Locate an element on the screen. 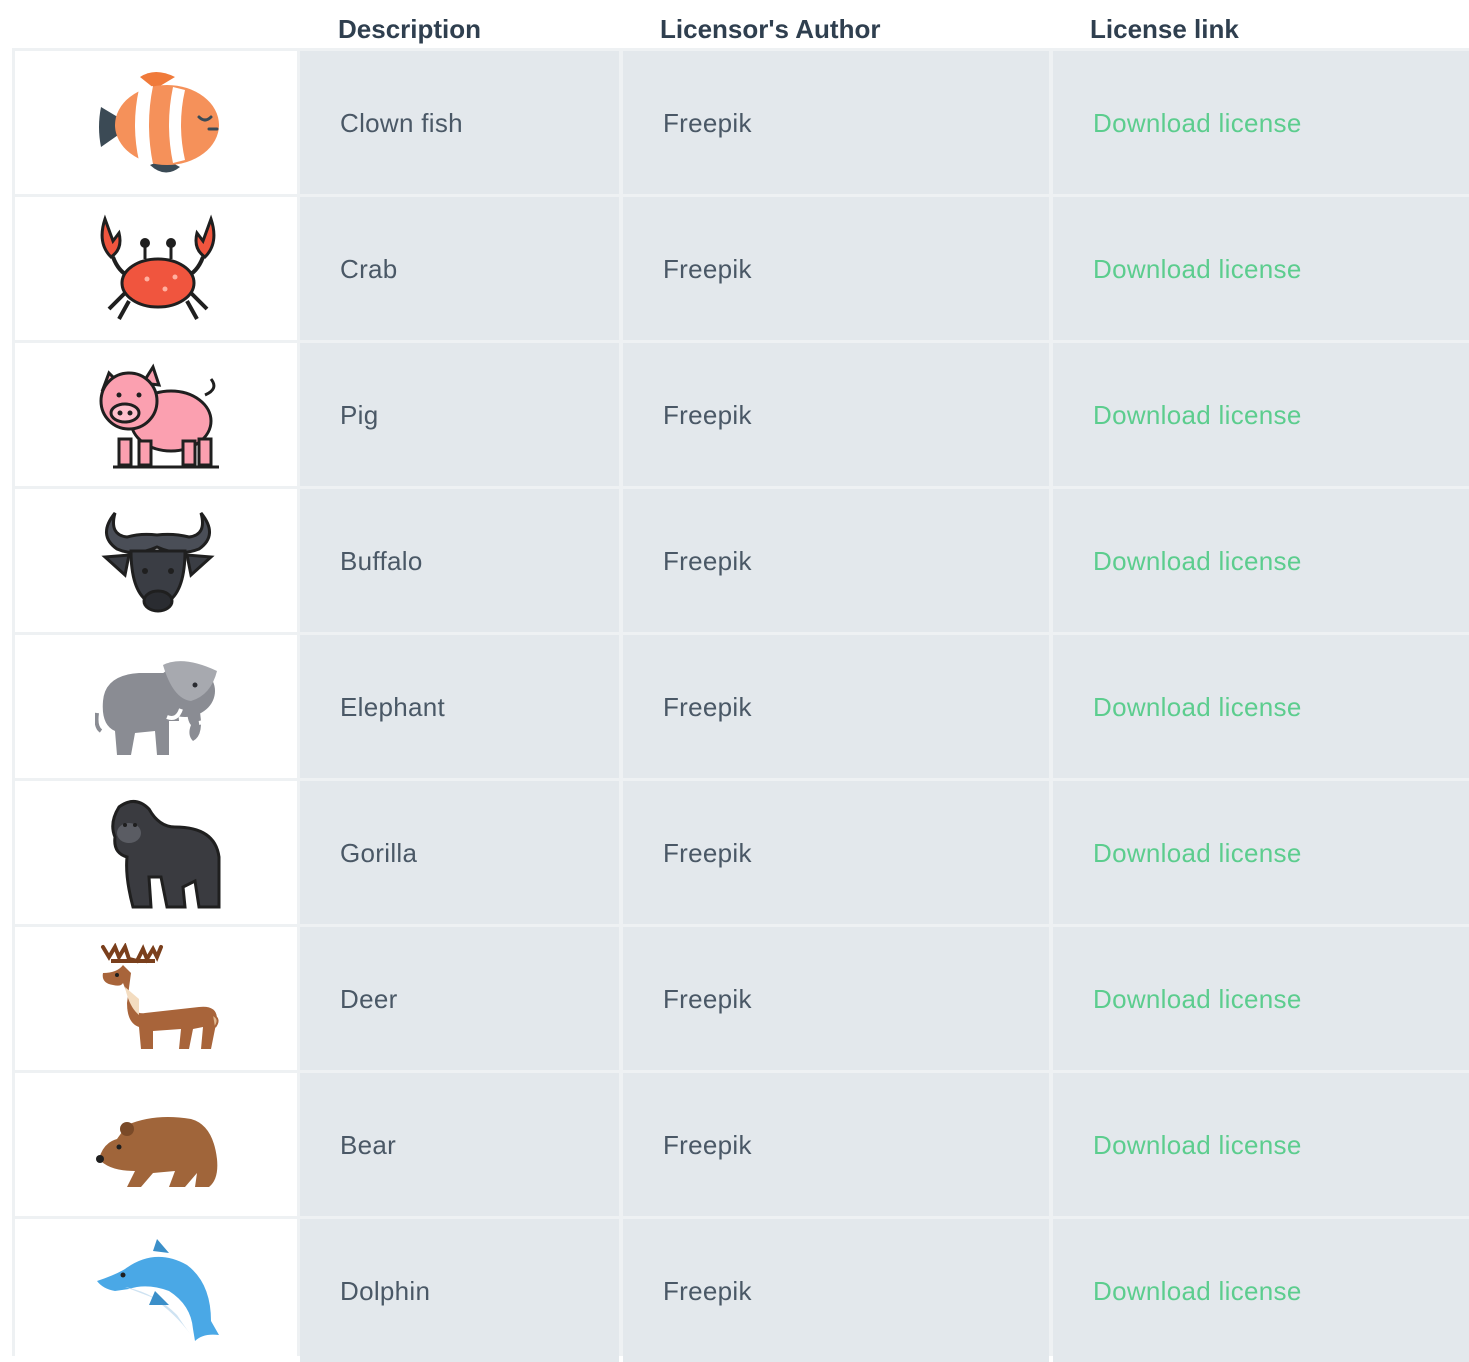  dolphin-icon is located at coordinates (158, 1290).